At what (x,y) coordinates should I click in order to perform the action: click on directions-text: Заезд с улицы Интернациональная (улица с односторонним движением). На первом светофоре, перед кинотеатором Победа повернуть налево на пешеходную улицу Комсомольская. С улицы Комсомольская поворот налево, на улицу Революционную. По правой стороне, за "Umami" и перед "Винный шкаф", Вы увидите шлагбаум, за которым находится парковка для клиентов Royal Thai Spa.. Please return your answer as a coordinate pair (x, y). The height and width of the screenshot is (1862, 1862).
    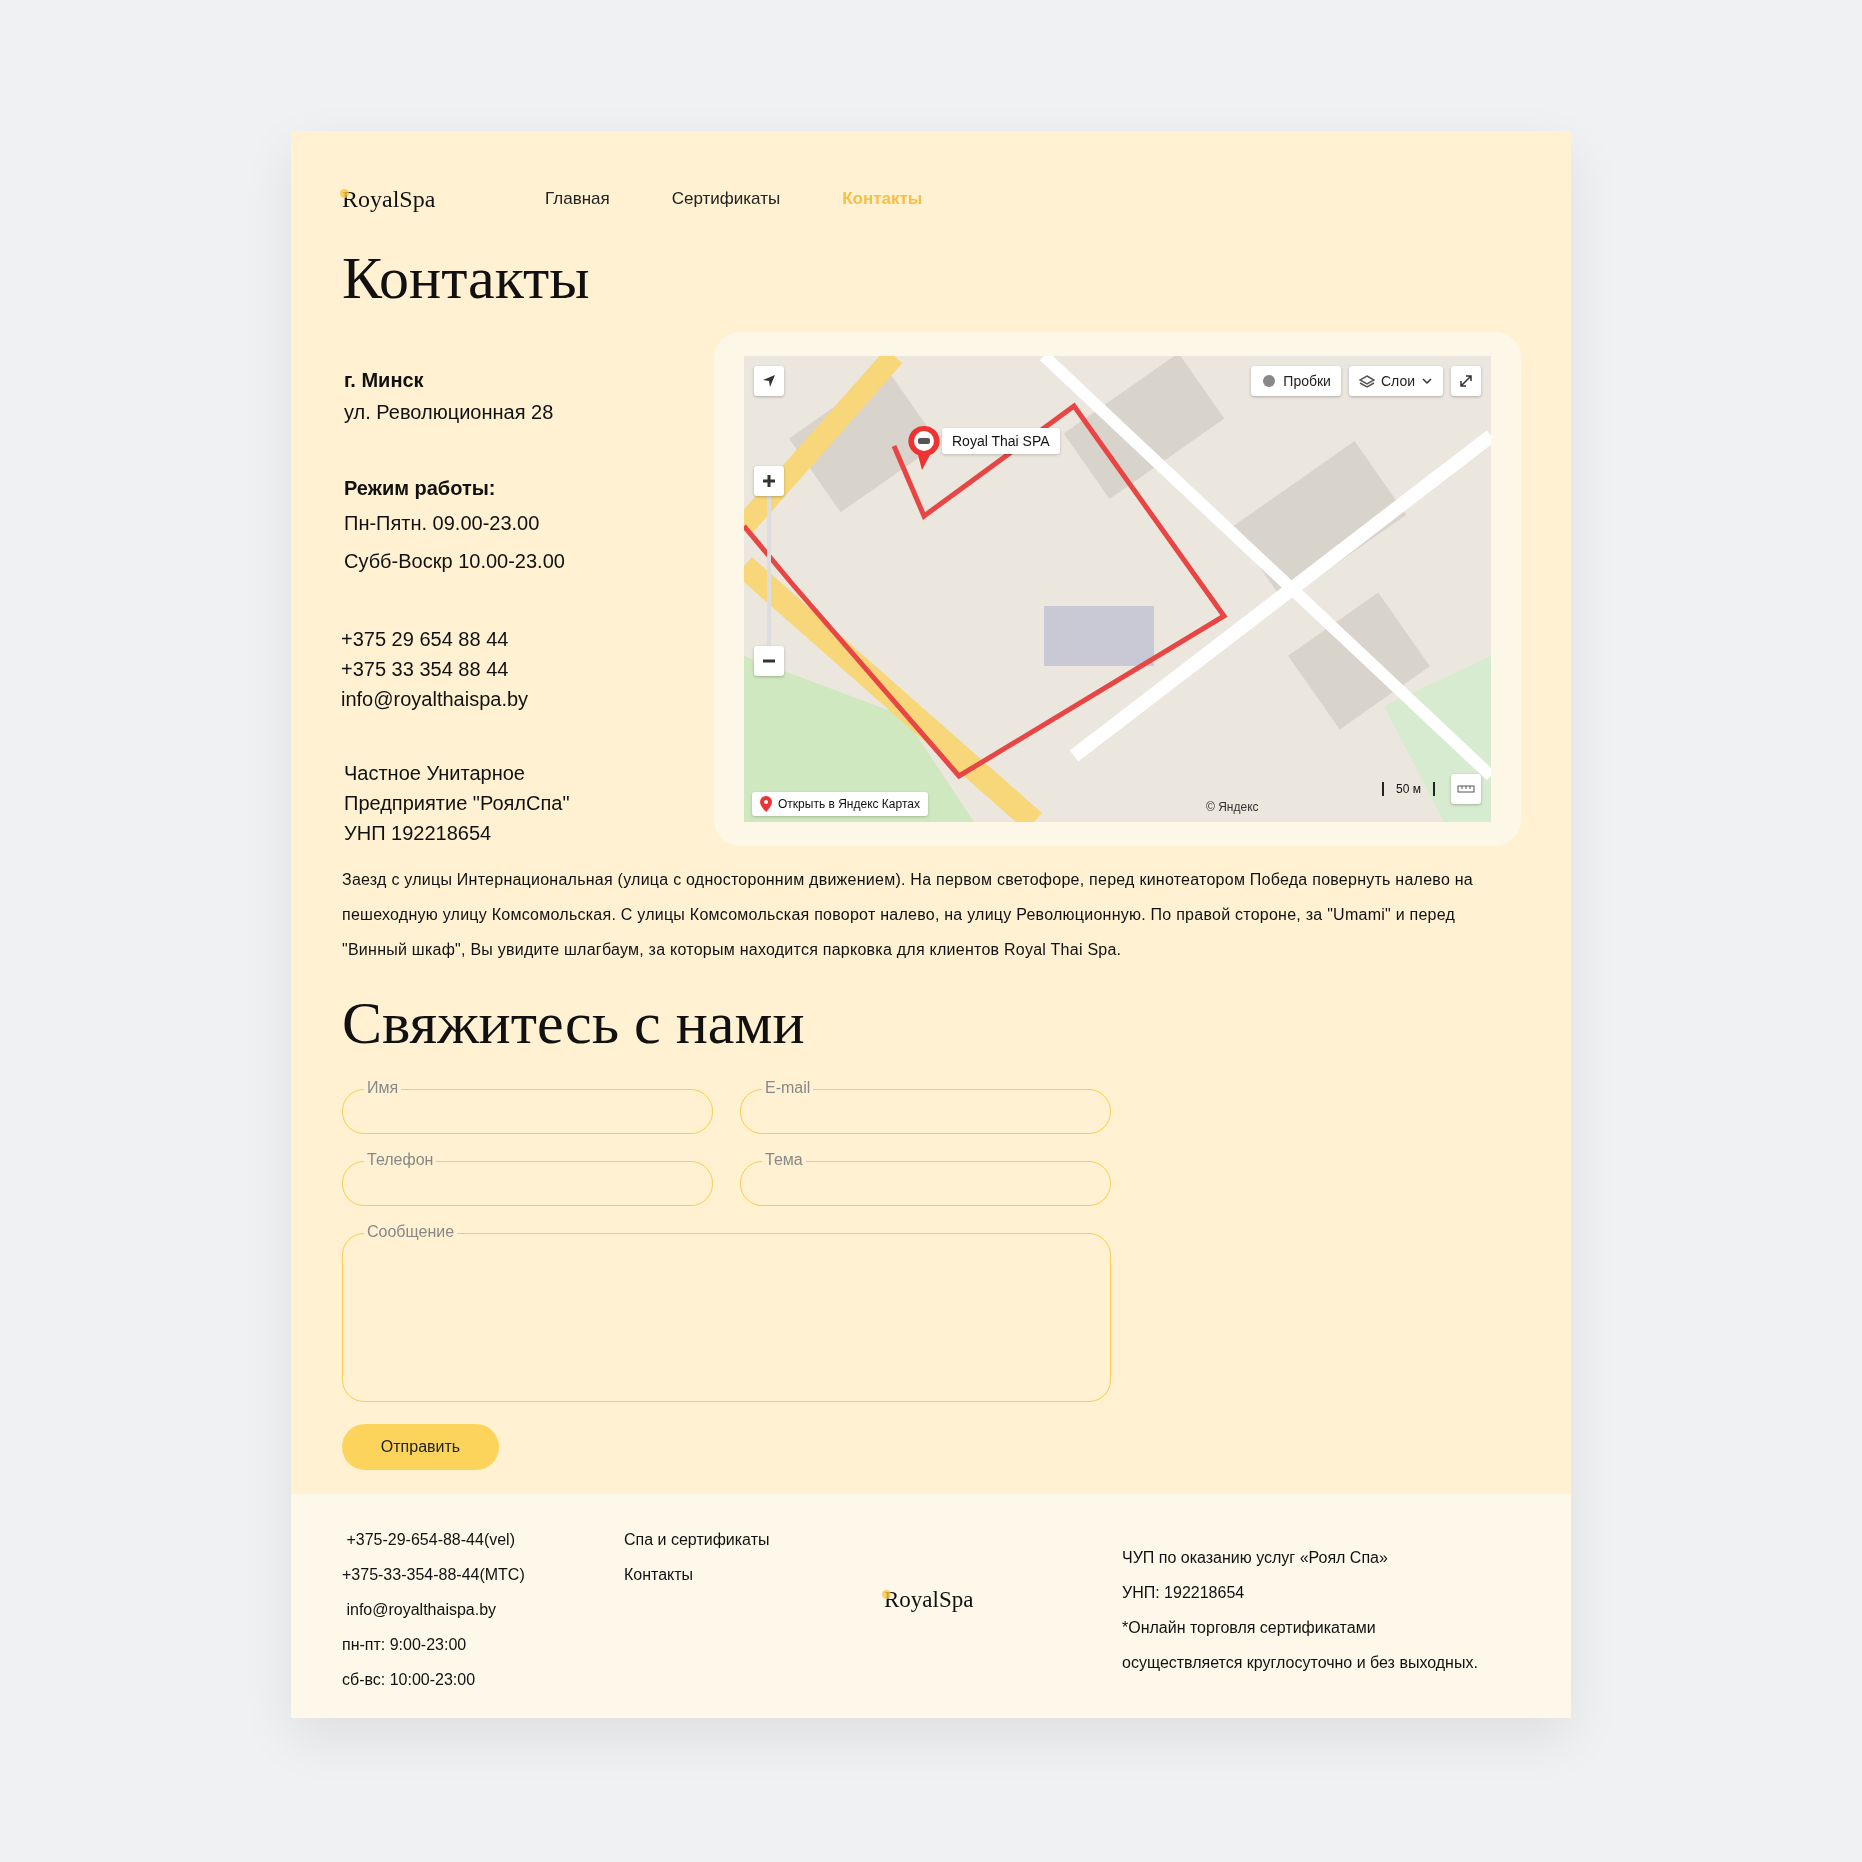
    Looking at the image, I should click on (908, 915).